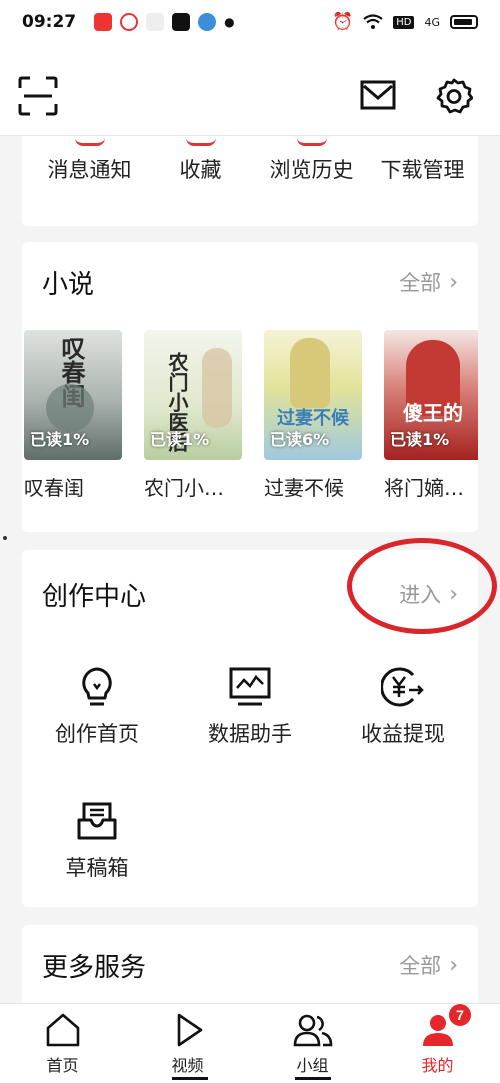 Image resolution: width=500 pixels, height=1083 pixels. What do you see at coordinates (94, 967) in the screenshot?
I see `section-title-more-services: 更多服务` at bounding box center [94, 967].